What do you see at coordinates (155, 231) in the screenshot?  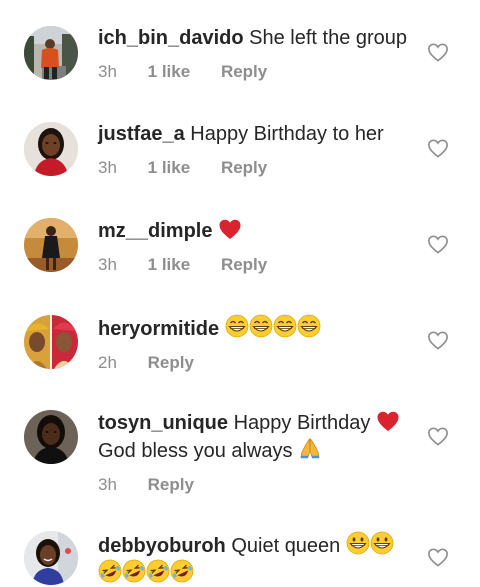 I see `username: mz__dimple` at bounding box center [155, 231].